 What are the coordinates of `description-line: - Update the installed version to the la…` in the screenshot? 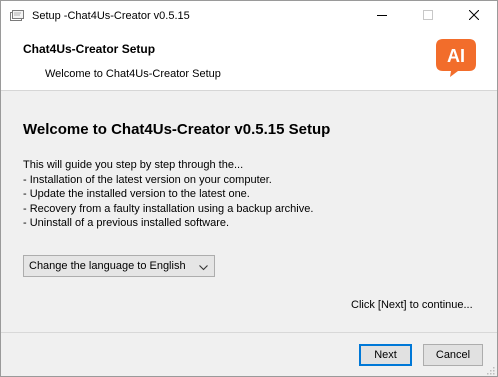 It's located at (136, 194).